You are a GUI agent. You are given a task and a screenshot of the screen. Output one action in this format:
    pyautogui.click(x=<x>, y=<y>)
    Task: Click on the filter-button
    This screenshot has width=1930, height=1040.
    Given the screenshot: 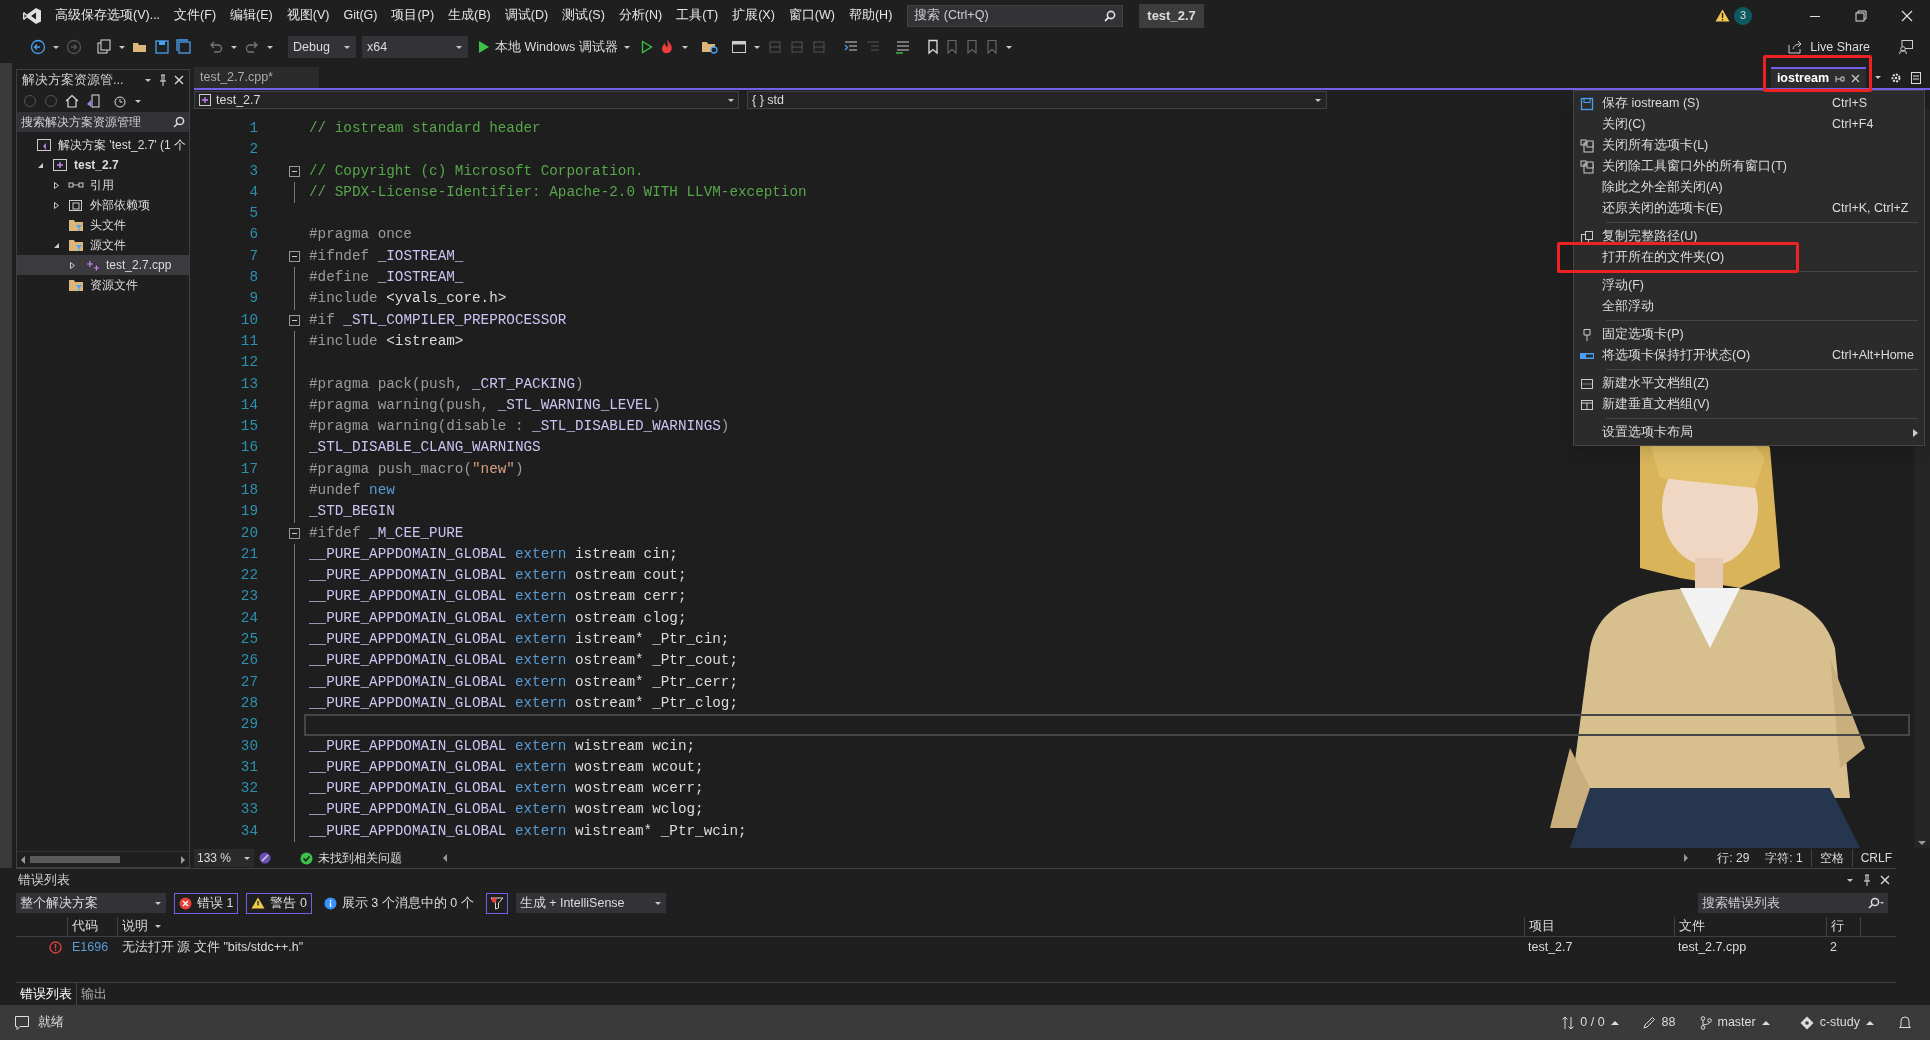 What is the action you would take?
    pyautogui.click(x=496, y=903)
    